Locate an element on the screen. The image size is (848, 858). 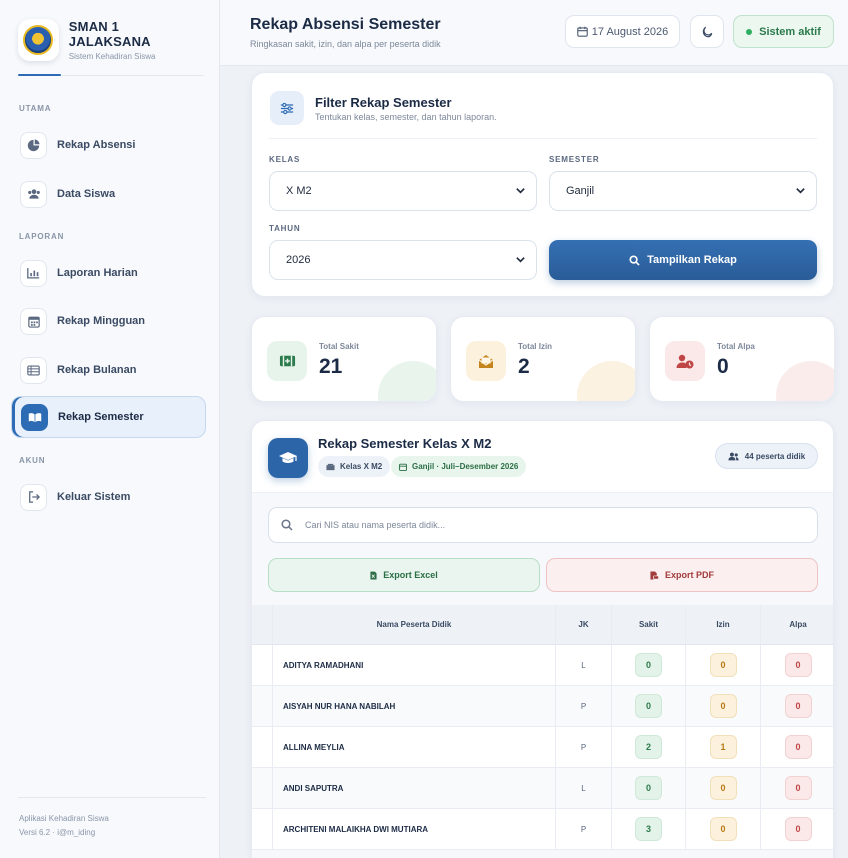
sidebar-item-rekap-bulanan: Rekap Bulanan is located at coordinates (108, 370).